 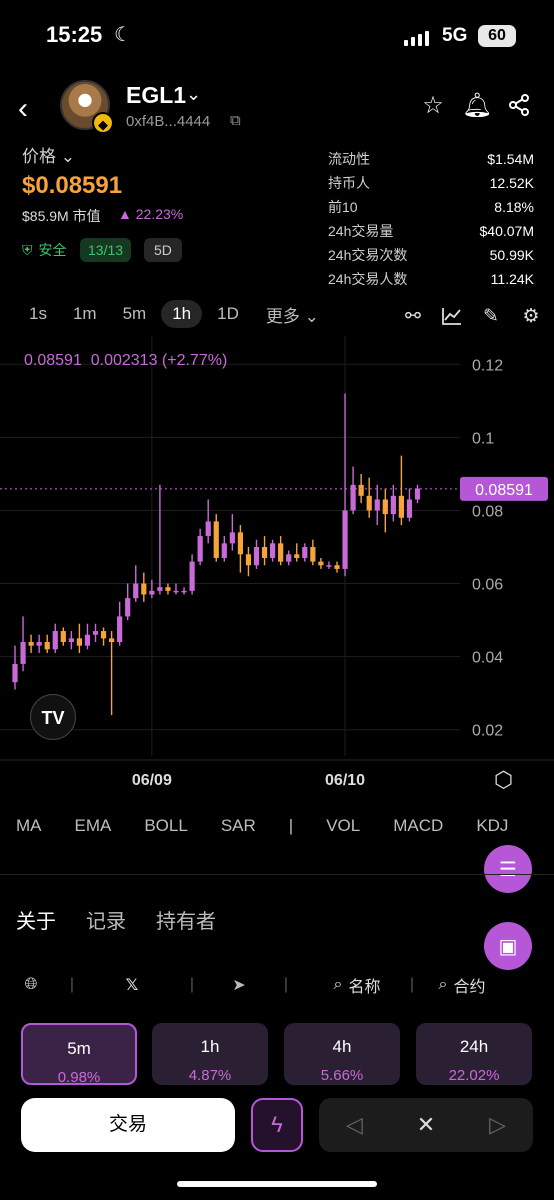 What do you see at coordinates (418, 826) in the screenshot?
I see `indicator-macd: MACD` at bounding box center [418, 826].